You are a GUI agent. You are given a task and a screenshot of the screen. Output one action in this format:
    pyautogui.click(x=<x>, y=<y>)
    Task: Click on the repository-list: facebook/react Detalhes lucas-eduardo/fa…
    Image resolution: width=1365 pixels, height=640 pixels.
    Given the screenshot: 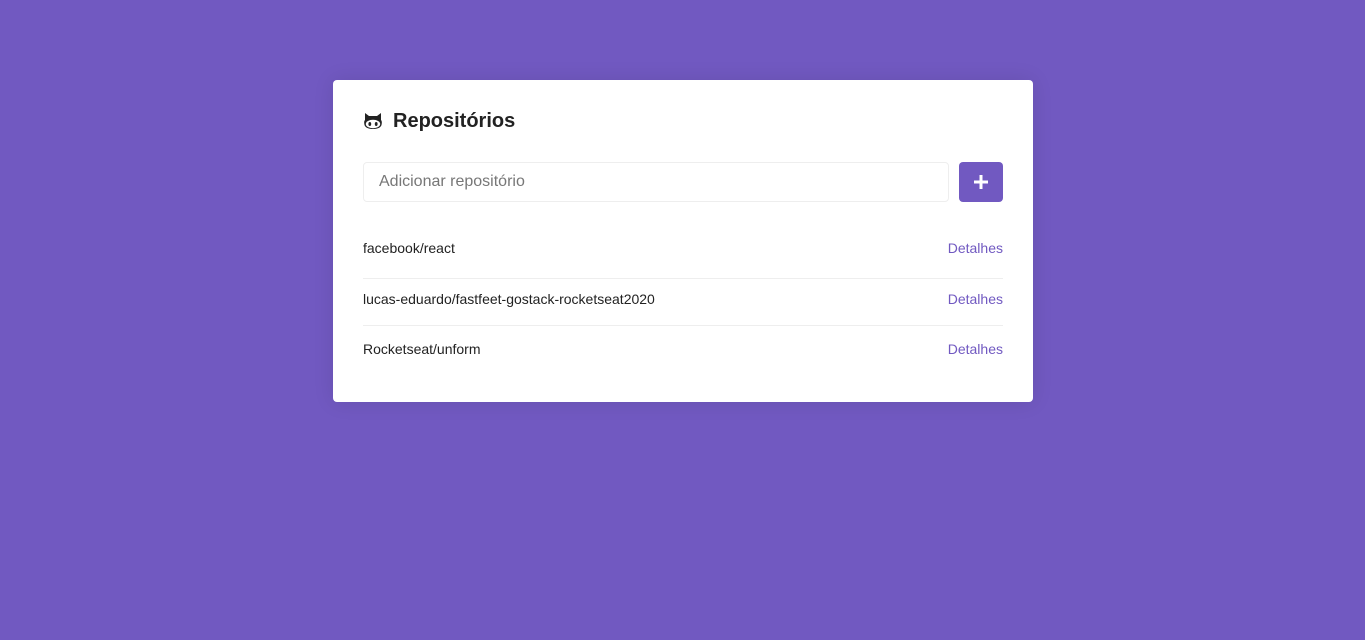 What is the action you would take?
    pyautogui.click(x=683, y=302)
    